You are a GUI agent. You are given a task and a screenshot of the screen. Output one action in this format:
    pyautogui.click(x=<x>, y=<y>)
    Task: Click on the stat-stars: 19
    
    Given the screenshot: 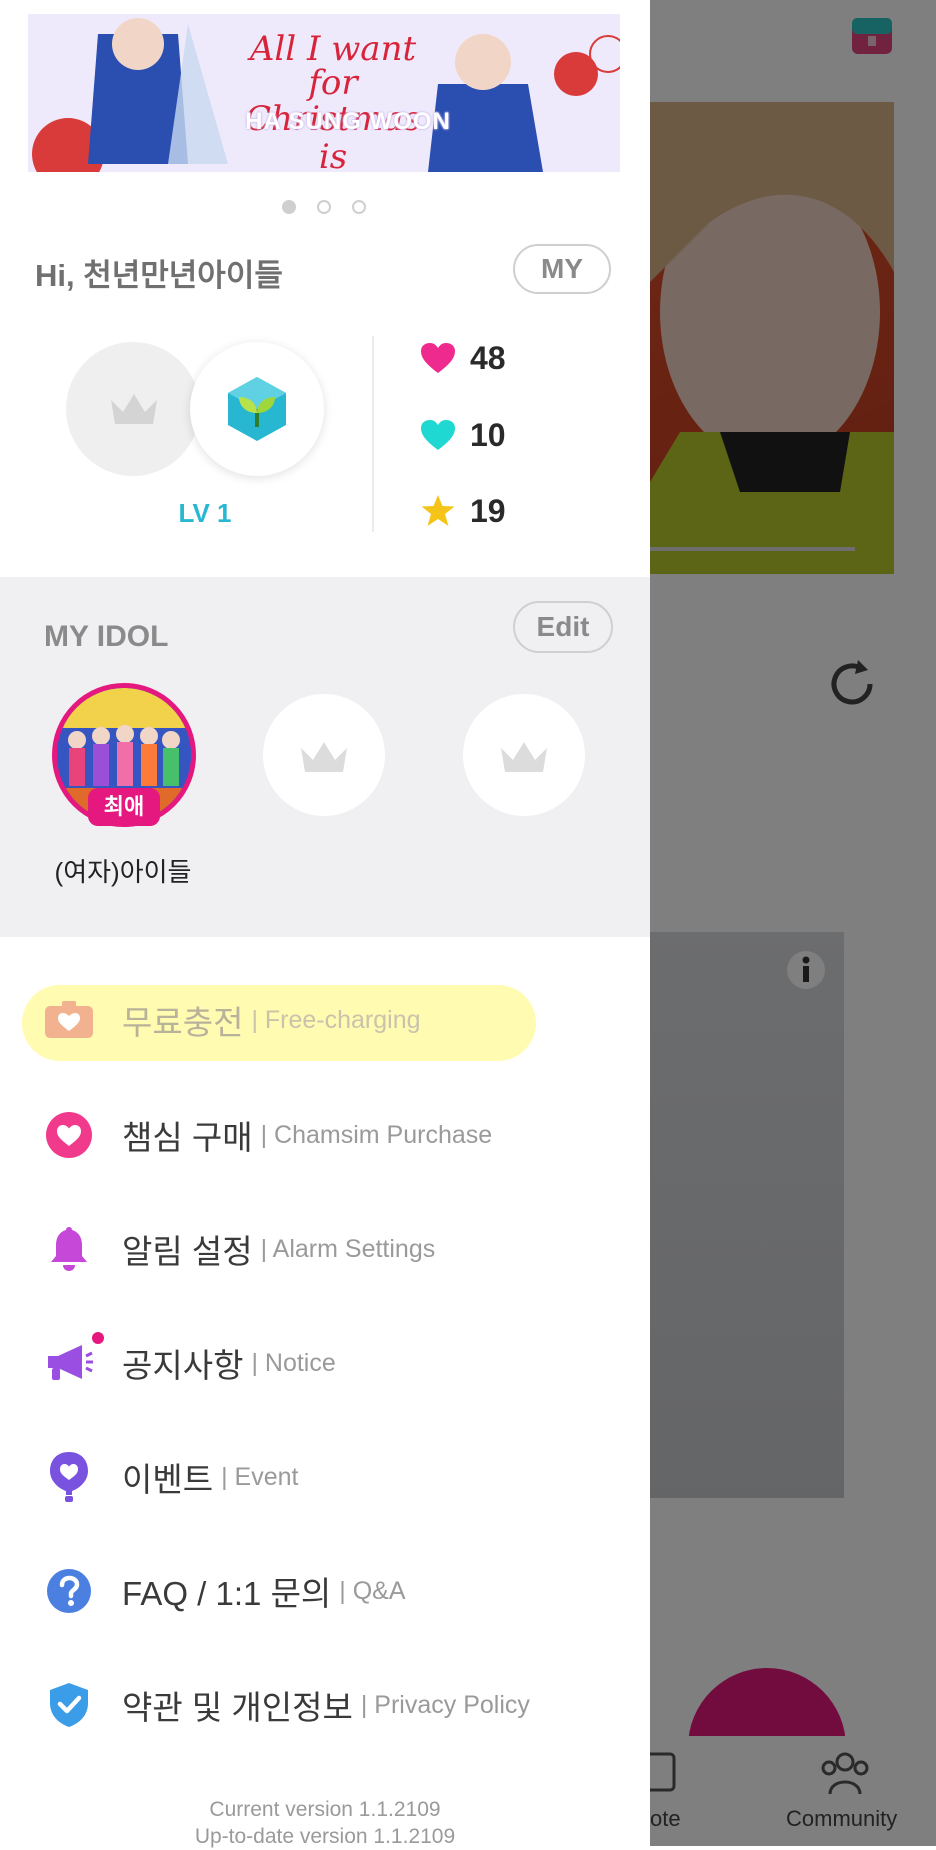 What is the action you would take?
    pyautogui.click(x=463, y=511)
    